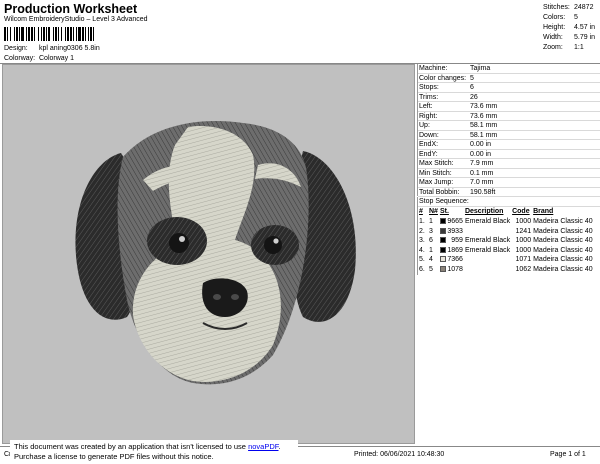 The width and height of the screenshot is (600, 464). I want to click on spec-value: 190.58ft, so click(483, 192).